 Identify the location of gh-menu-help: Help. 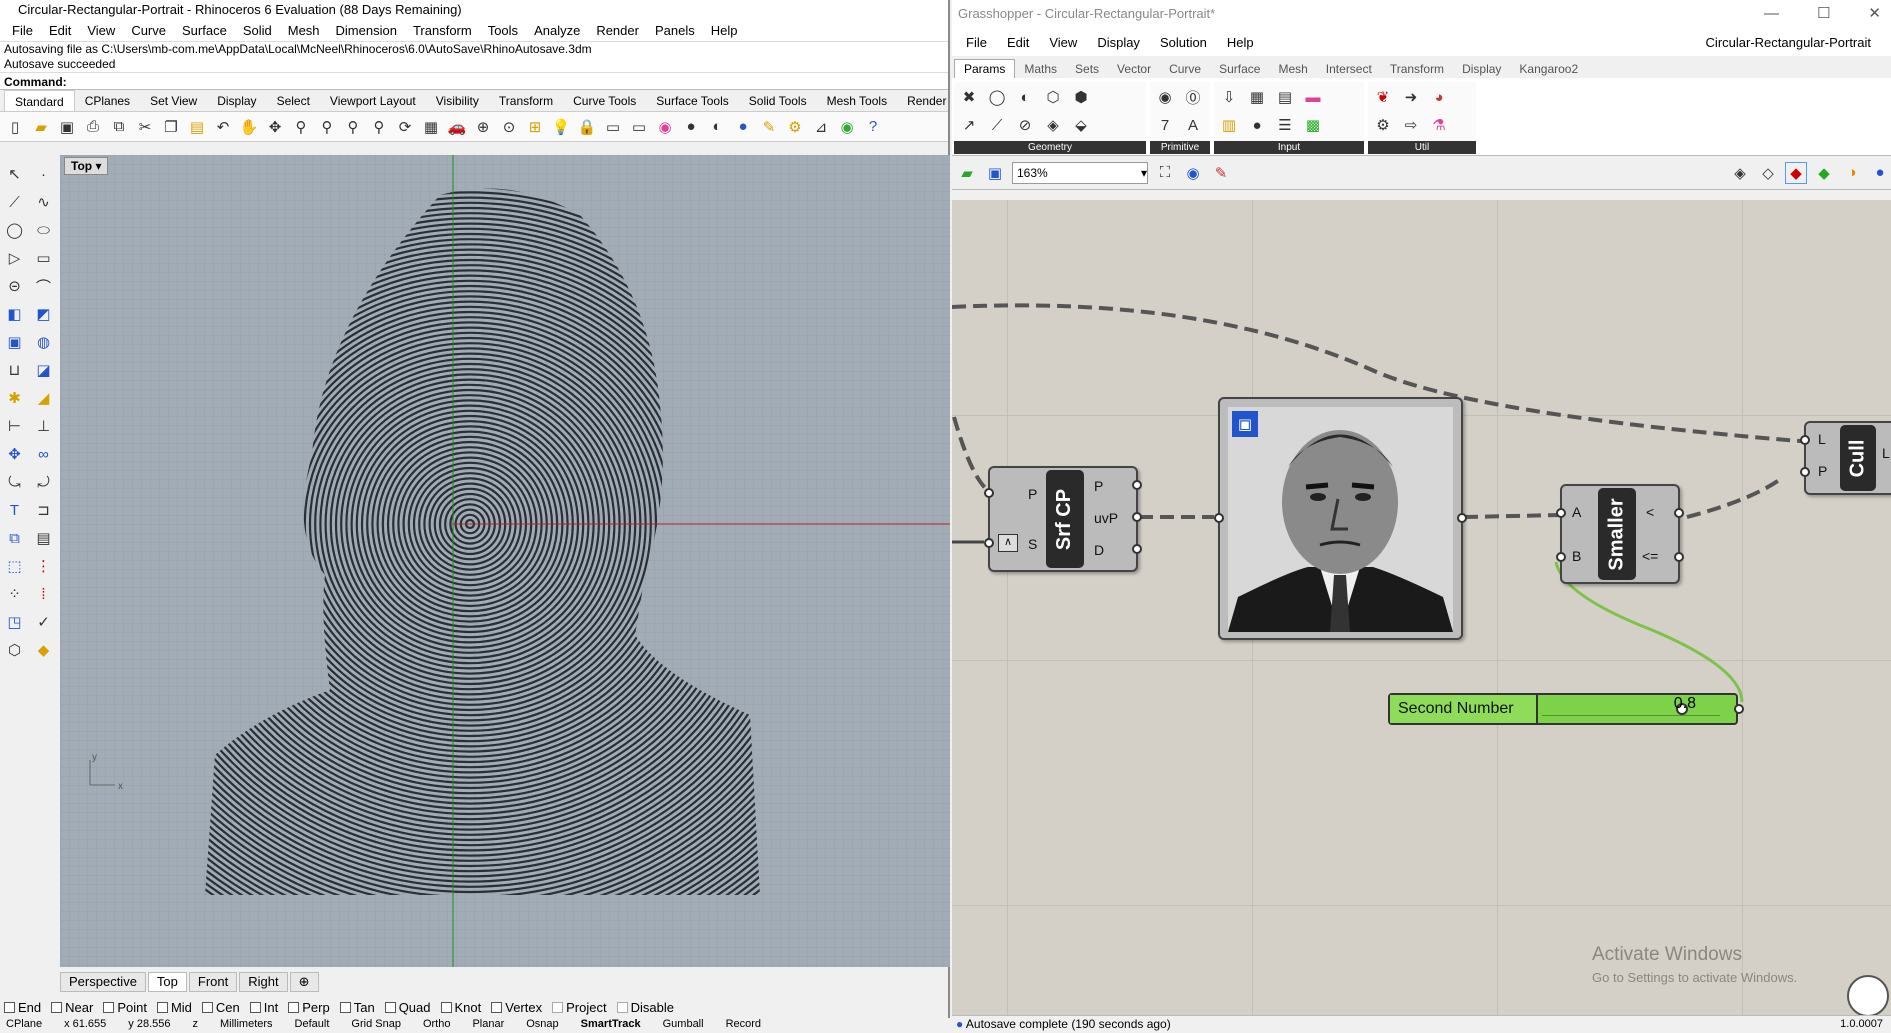
(1240, 42).